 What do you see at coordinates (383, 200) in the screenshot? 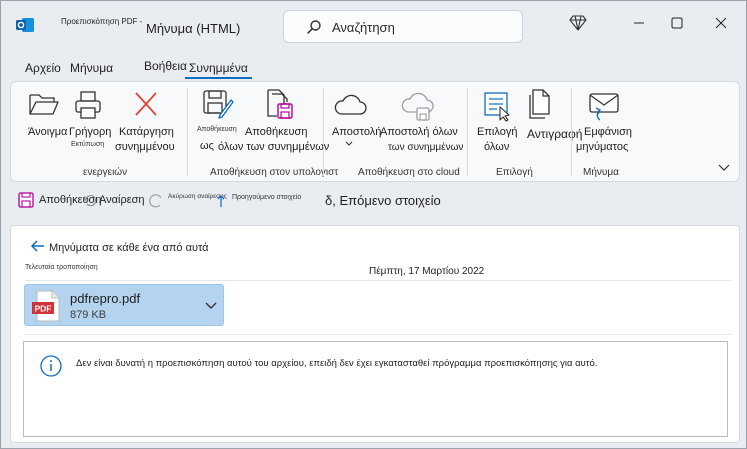
I see `next-item-button: δ, Επόμενο στοιχείο` at bounding box center [383, 200].